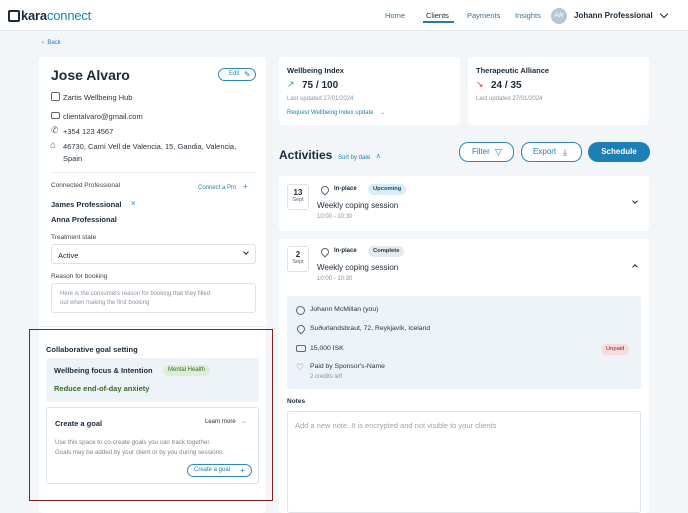 Image resolution: width=688 pixels, height=513 pixels. I want to click on client-address-line2: Spain, so click(73, 158).